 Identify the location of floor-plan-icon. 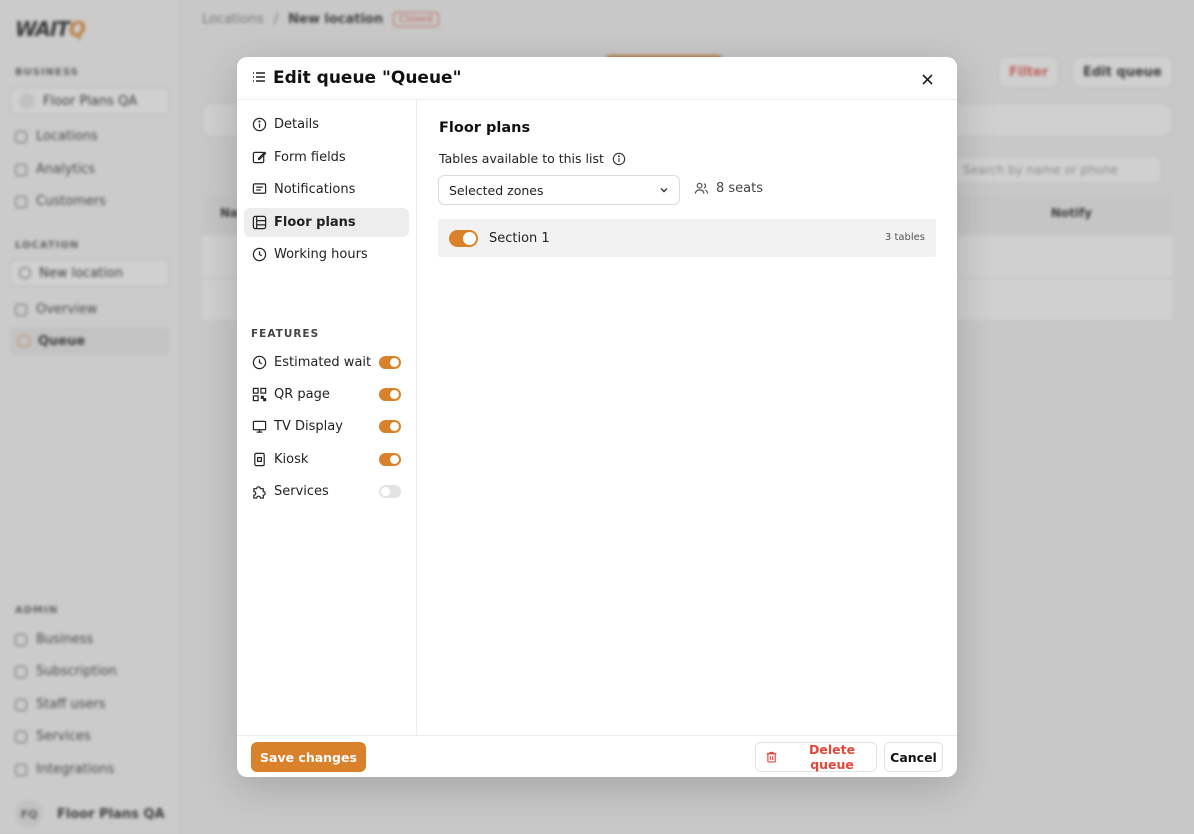
(259, 222).